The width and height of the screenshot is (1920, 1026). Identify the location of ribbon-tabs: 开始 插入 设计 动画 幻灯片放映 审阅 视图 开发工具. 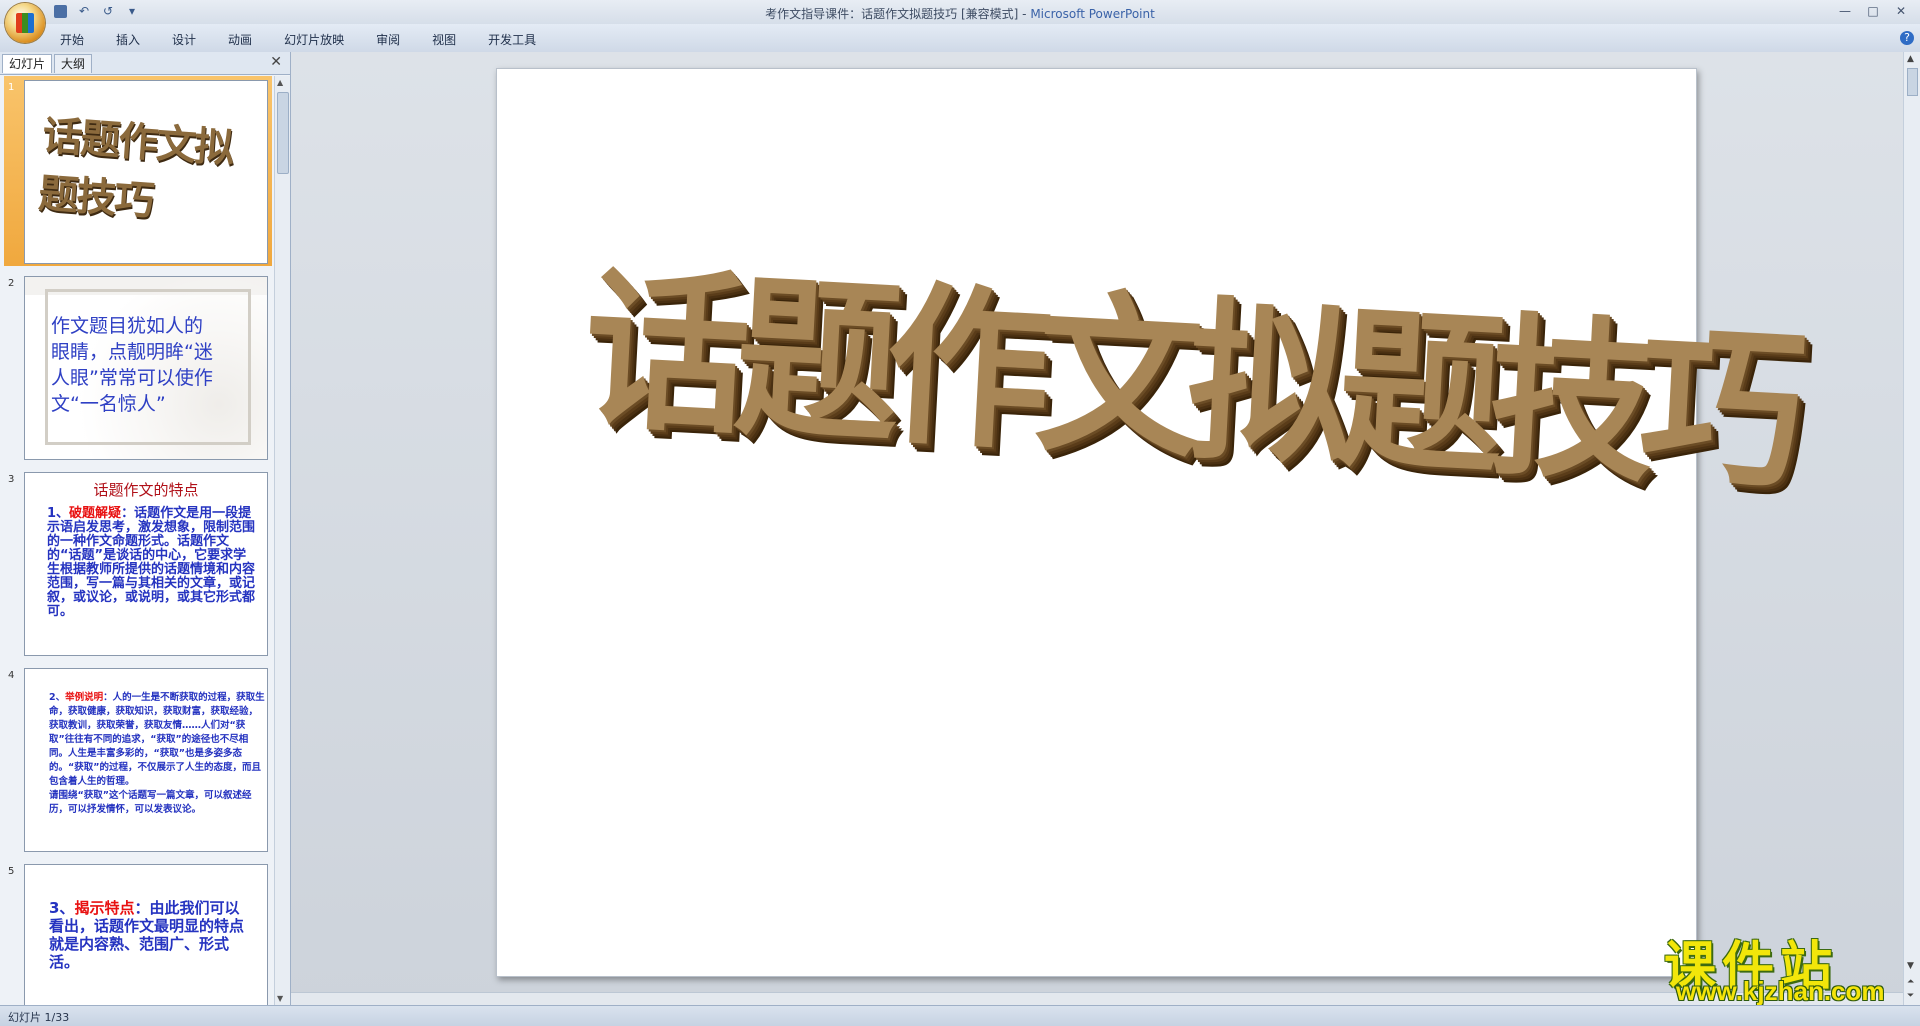
(314, 39).